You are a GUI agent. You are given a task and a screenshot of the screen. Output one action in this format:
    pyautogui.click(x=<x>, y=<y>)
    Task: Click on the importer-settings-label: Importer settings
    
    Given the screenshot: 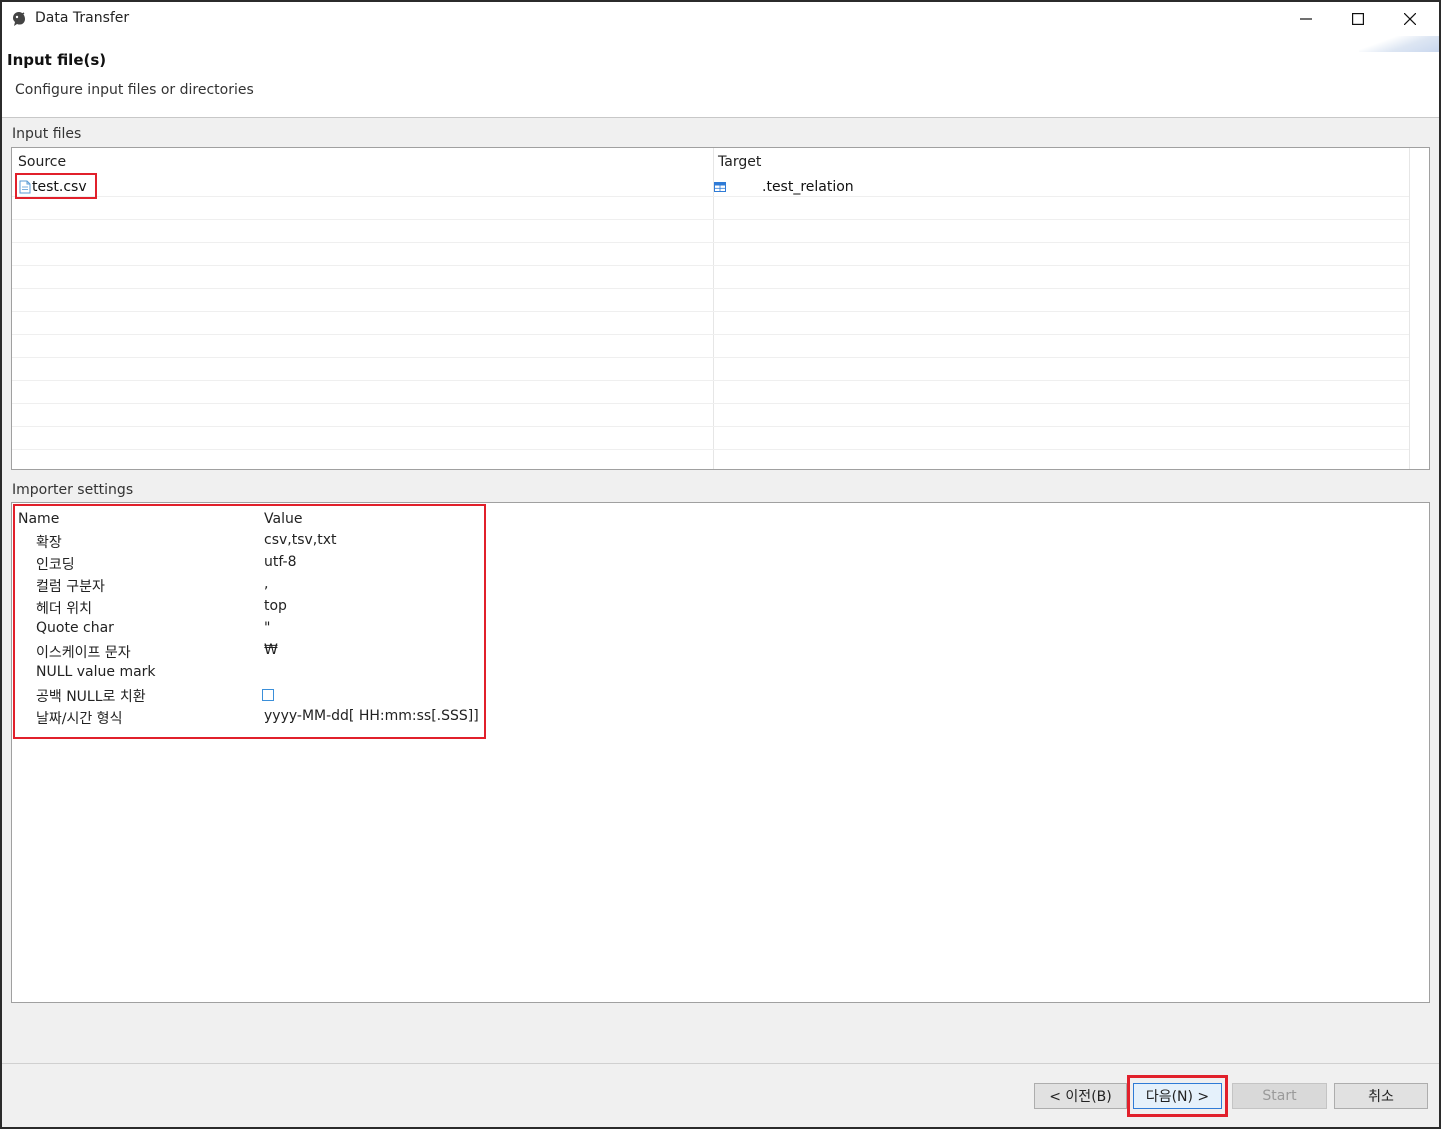 What is the action you would take?
    pyautogui.click(x=73, y=490)
    